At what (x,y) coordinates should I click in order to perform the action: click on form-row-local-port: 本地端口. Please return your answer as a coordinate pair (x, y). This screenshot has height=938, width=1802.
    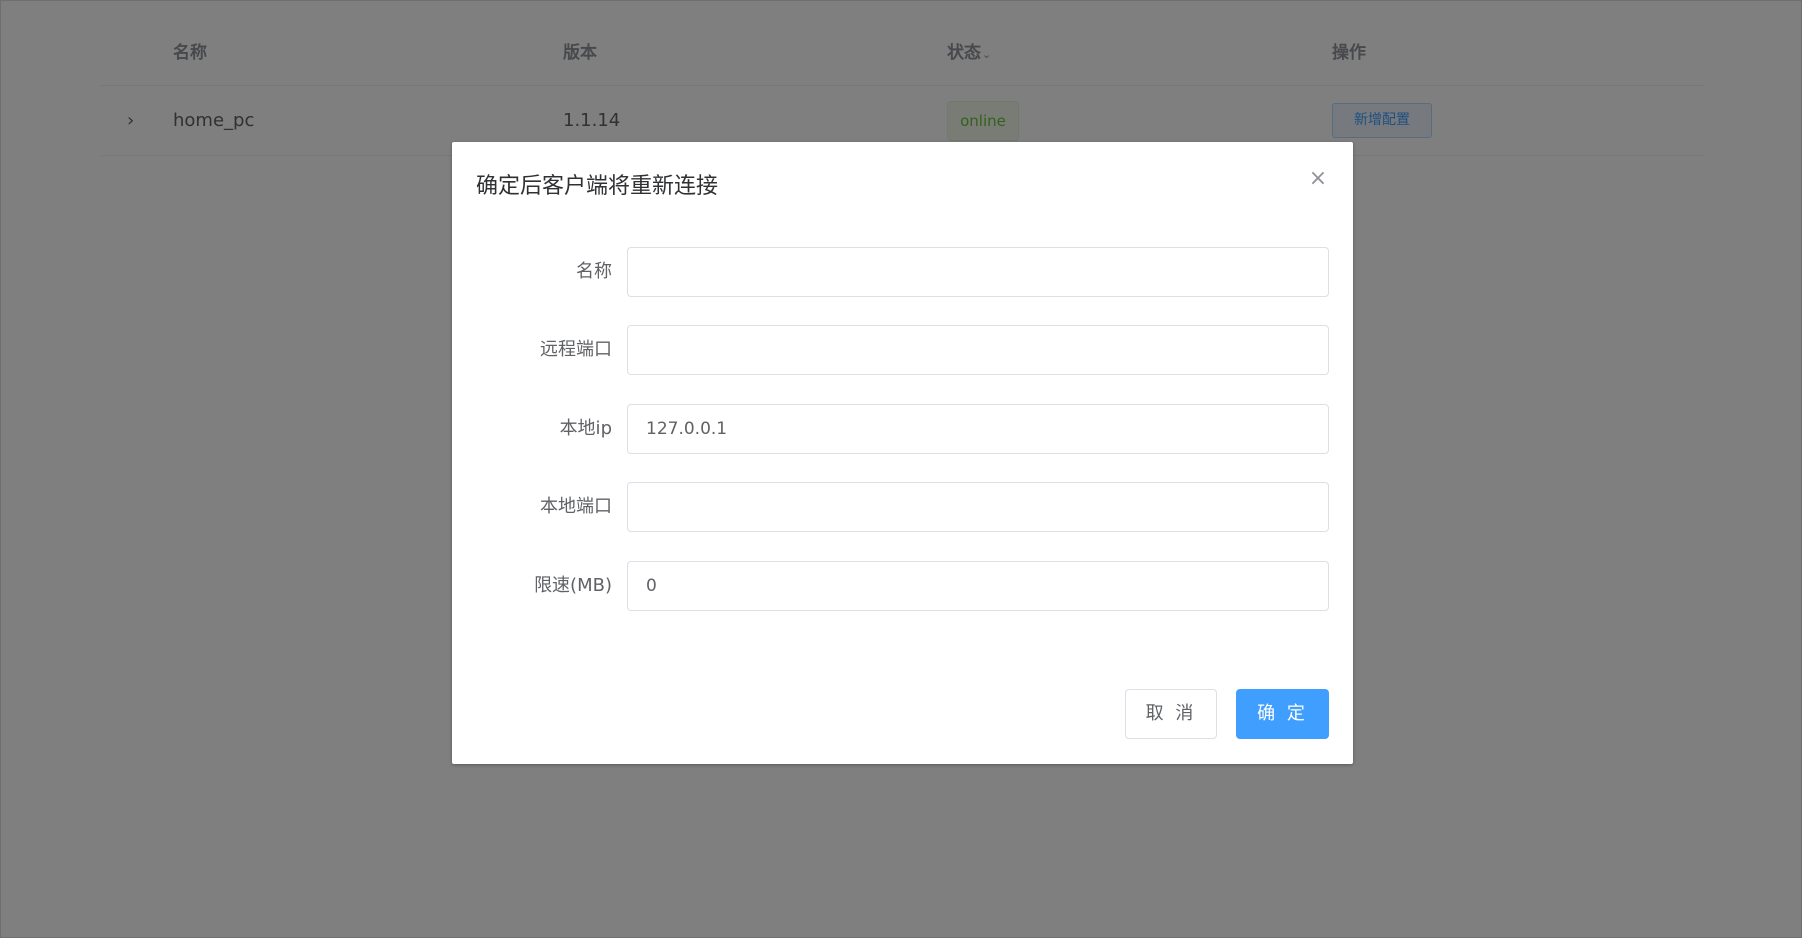
    Looking at the image, I should click on (902, 507).